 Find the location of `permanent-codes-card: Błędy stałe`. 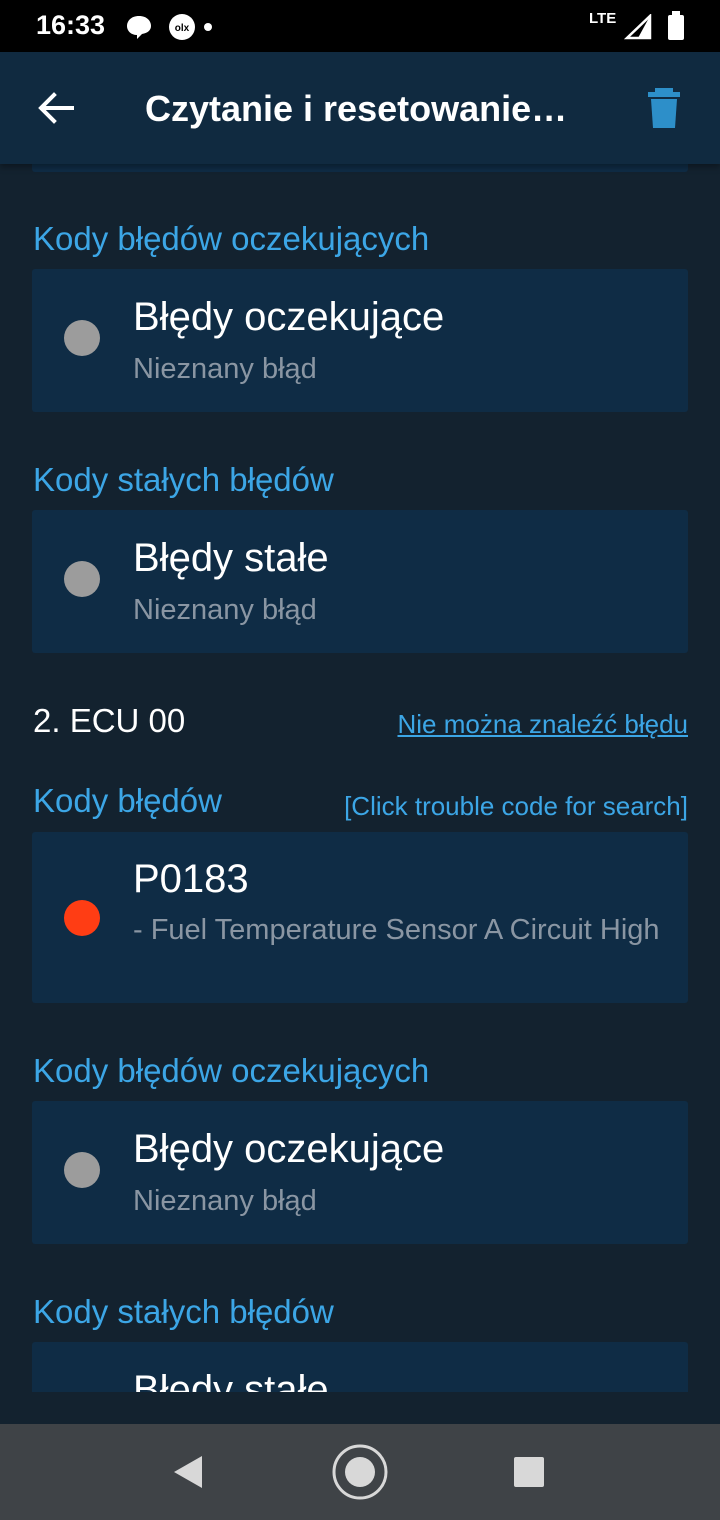

permanent-codes-card: Błędy stałe is located at coordinates (360, 1367).